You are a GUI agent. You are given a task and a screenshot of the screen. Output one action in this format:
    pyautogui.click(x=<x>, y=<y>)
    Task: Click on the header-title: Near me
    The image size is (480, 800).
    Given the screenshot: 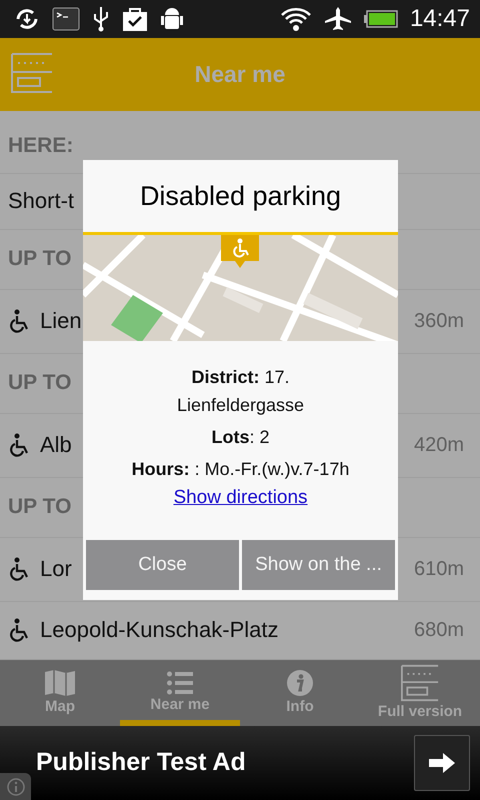 What is the action you would take?
    pyautogui.click(x=240, y=74)
    